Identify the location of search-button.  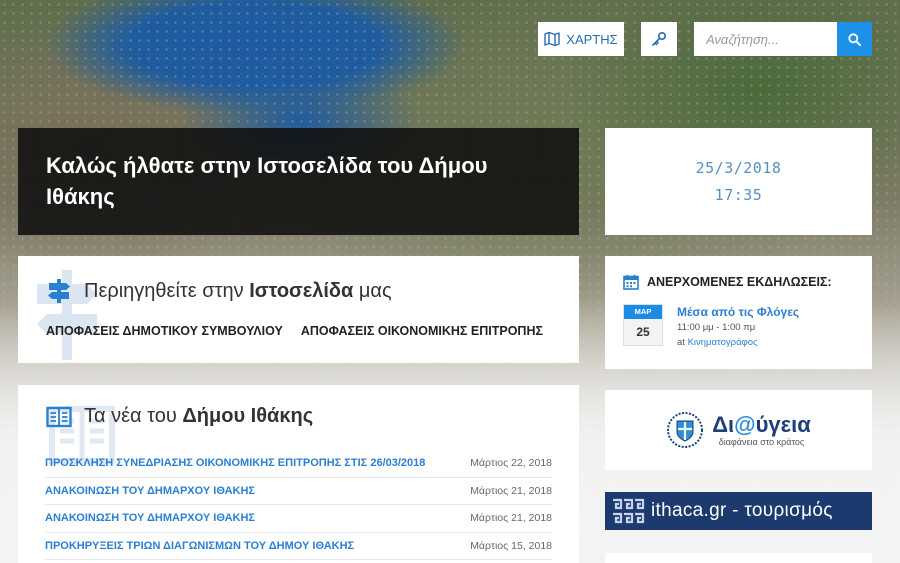
(854, 39).